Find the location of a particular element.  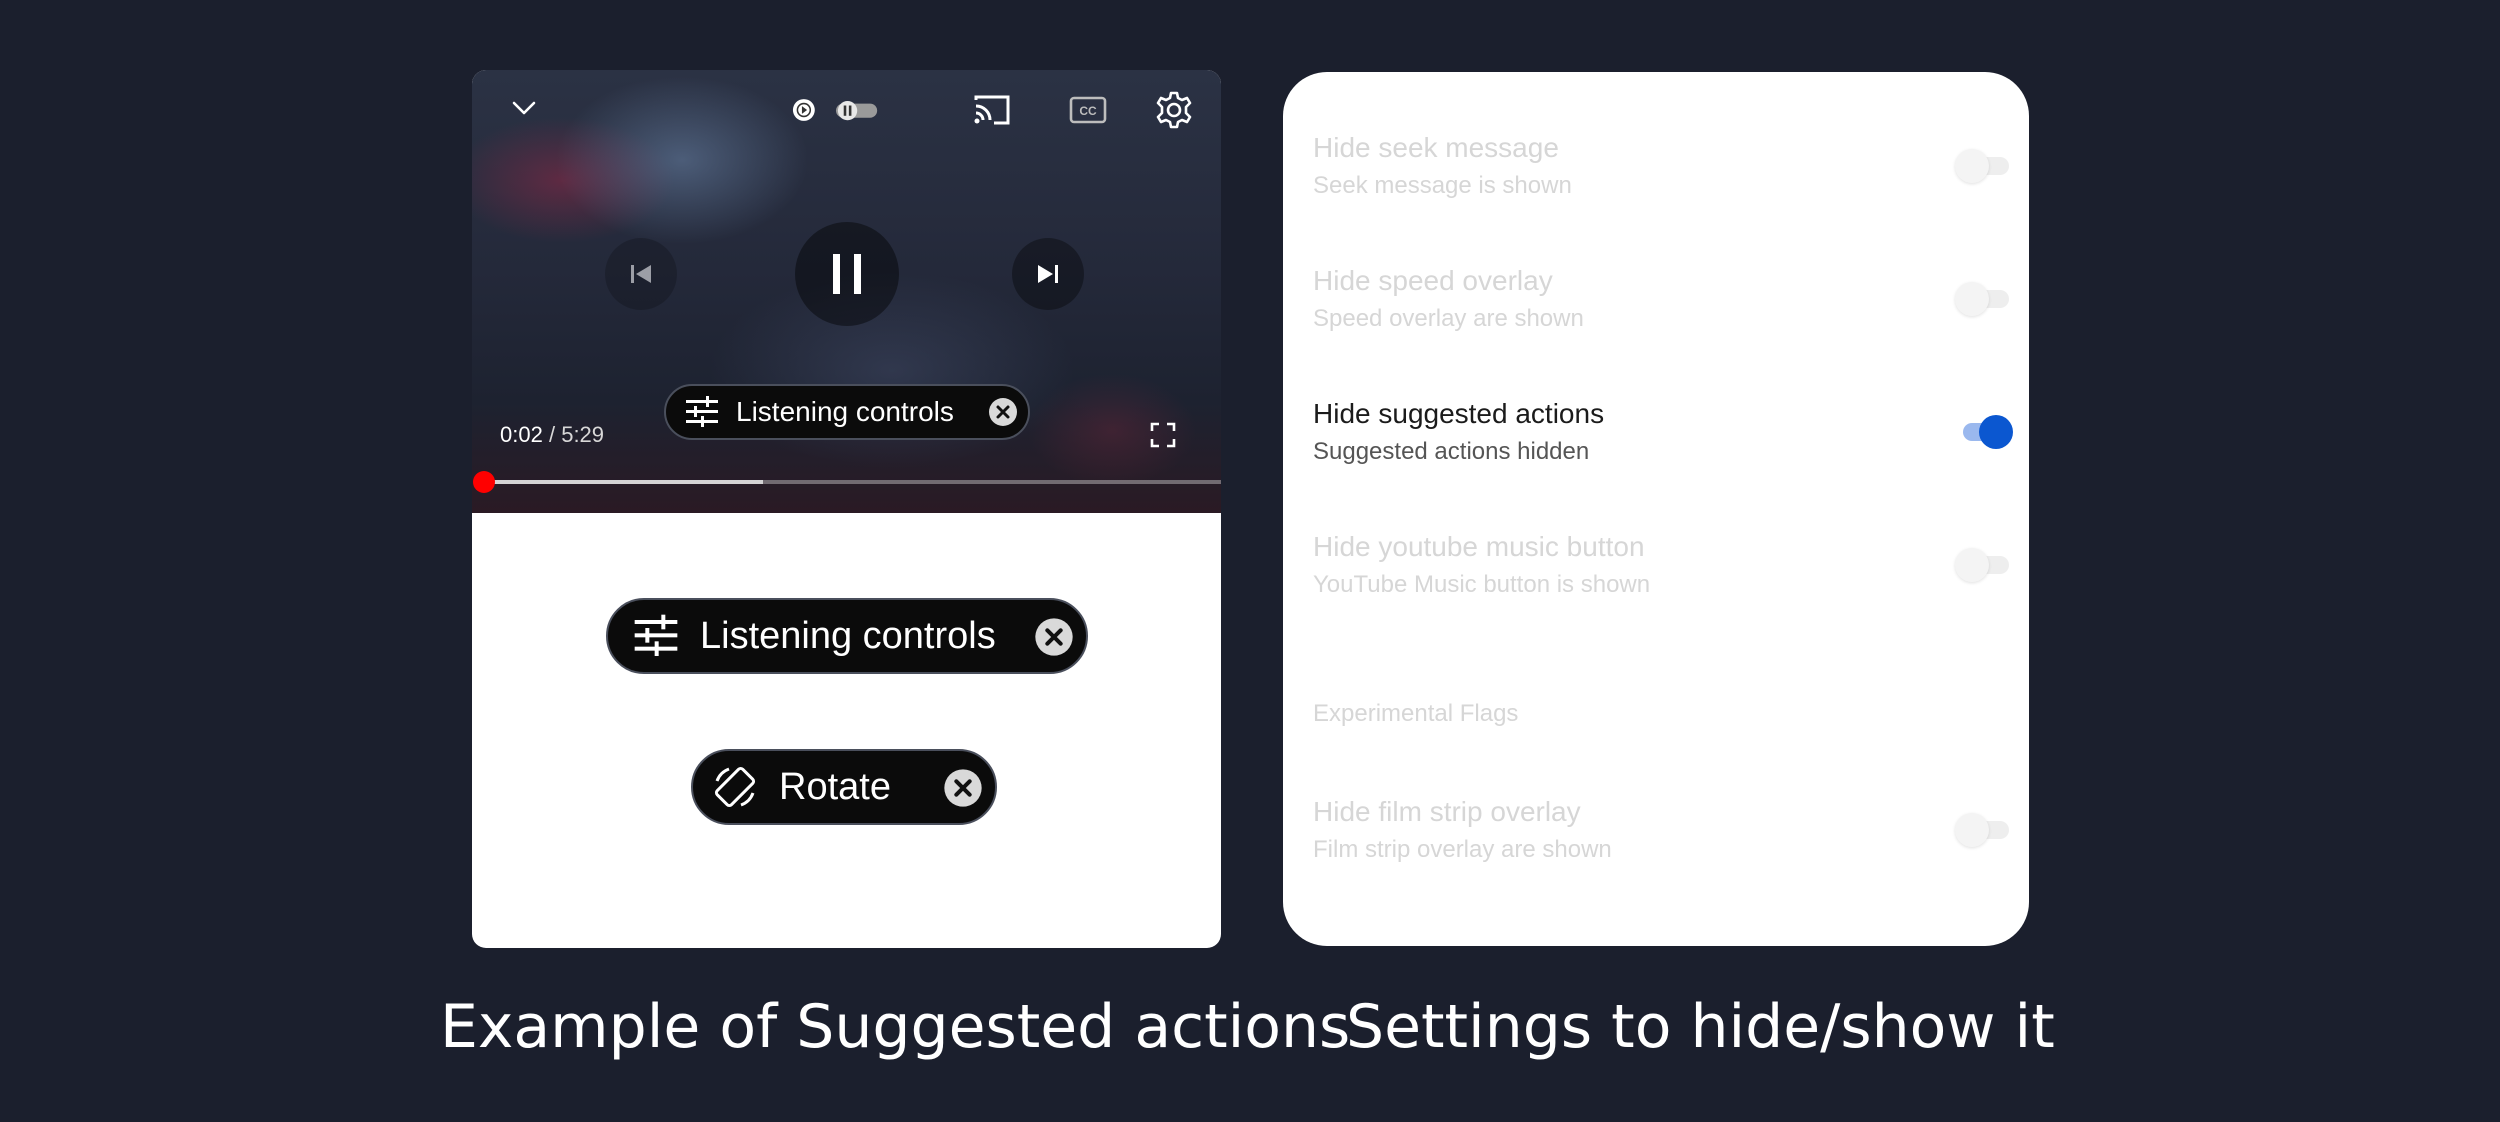

captions-icon: CC is located at coordinates (1088, 110).